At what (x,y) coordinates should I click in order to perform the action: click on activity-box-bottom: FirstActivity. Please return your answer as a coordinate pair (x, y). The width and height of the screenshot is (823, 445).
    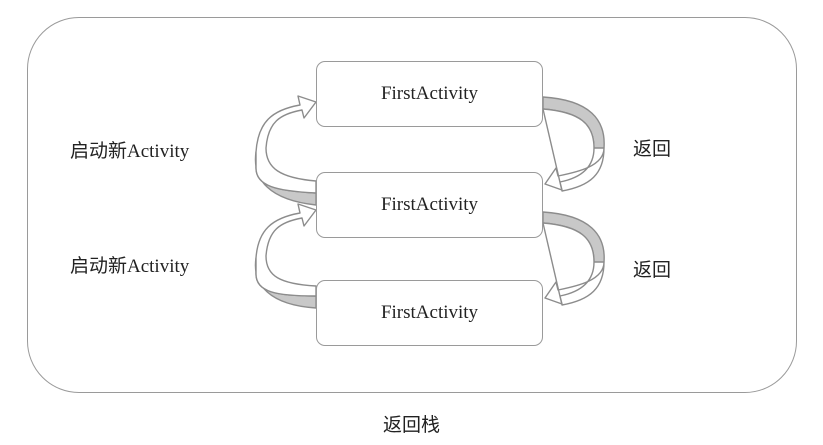
    Looking at the image, I should click on (429, 313).